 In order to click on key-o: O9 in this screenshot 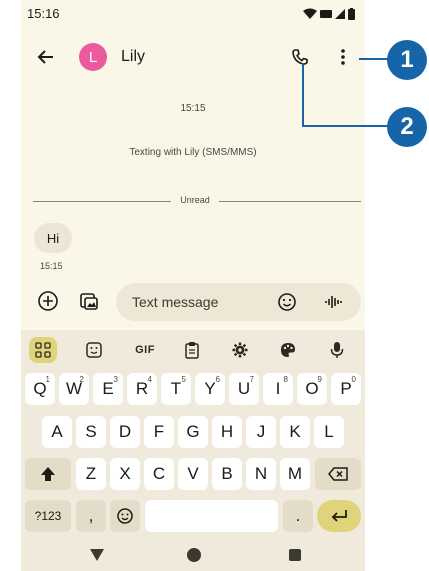, I will do `click(312, 389)`.